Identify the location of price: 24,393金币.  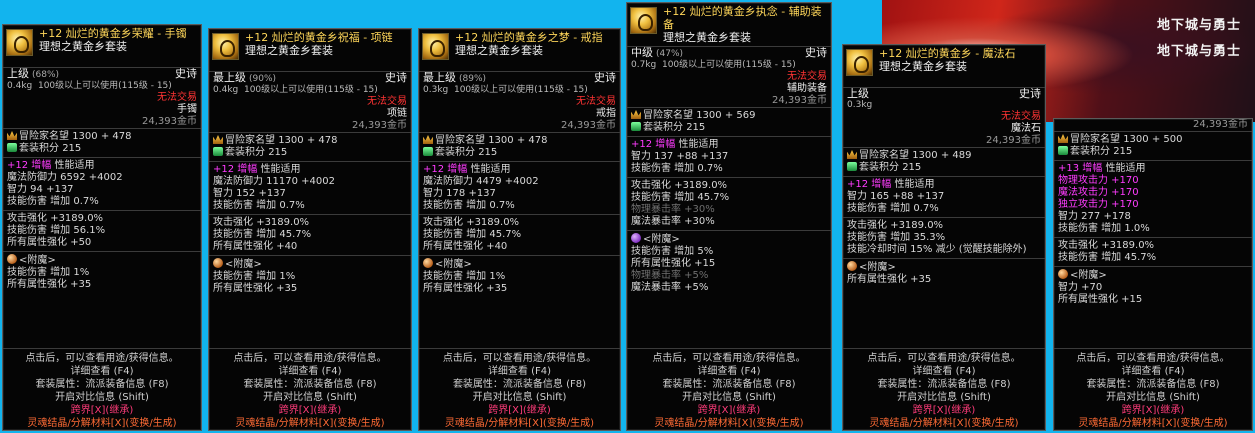
(169, 121).